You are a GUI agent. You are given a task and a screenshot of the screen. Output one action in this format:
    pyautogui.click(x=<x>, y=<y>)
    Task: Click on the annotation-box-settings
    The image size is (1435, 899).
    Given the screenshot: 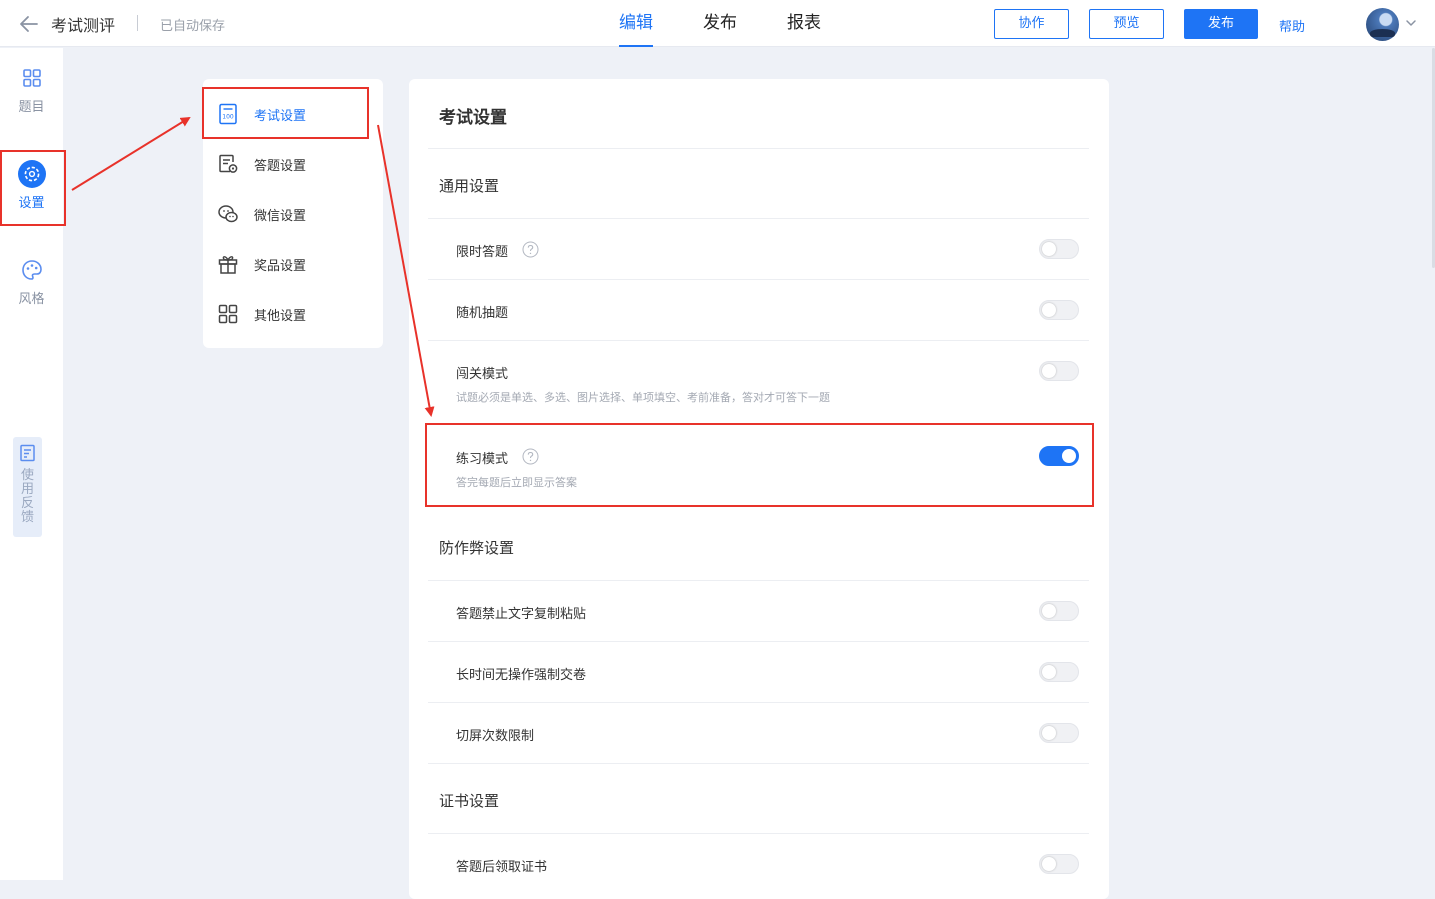 What is the action you would take?
    pyautogui.click(x=33, y=188)
    